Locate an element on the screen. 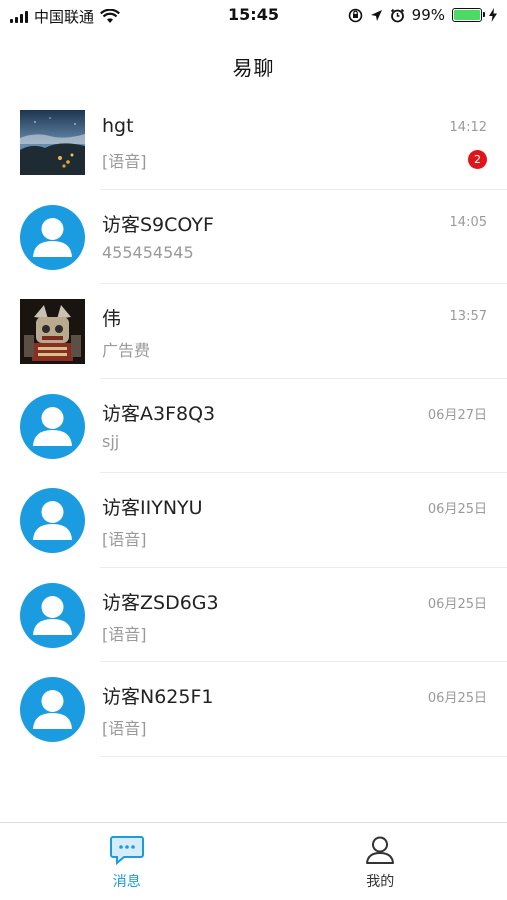 The height and width of the screenshot is (900, 507). conversation-row: 访客A3F8Q3 sjj 06月27日 is located at coordinates (253, 426).